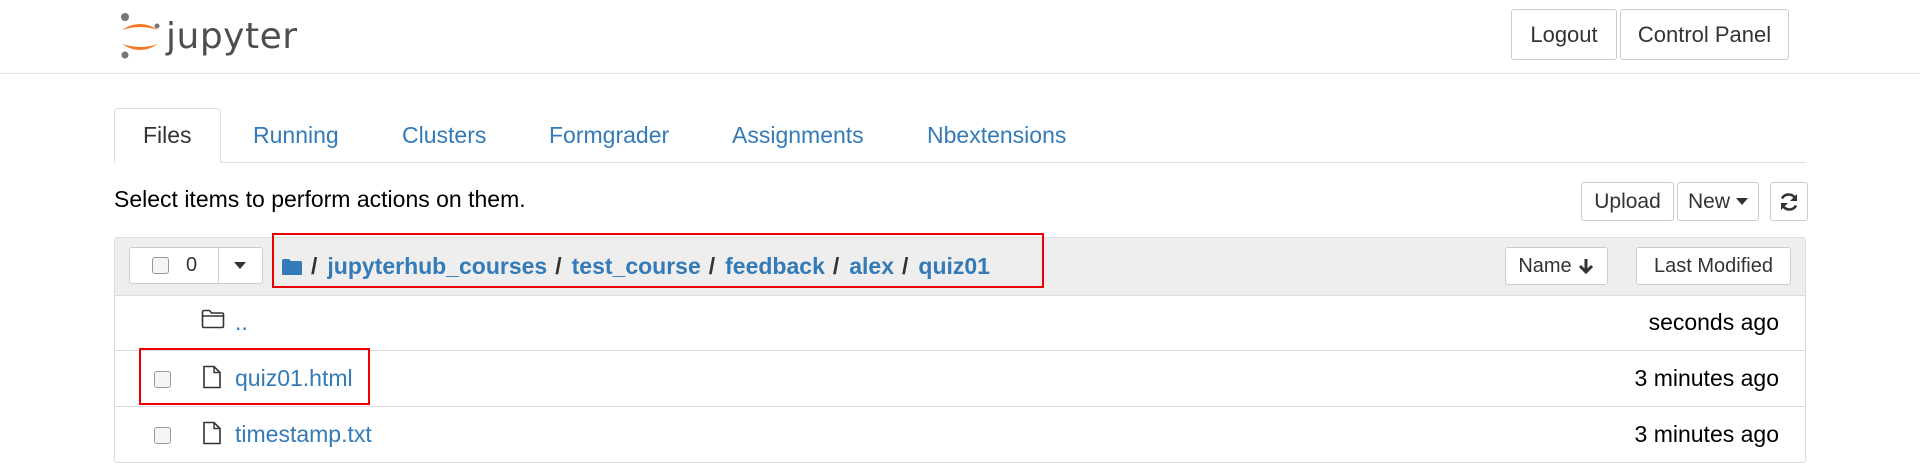 The width and height of the screenshot is (1920, 475). What do you see at coordinates (174, 265) in the screenshot?
I see `select-all-area: 0` at bounding box center [174, 265].